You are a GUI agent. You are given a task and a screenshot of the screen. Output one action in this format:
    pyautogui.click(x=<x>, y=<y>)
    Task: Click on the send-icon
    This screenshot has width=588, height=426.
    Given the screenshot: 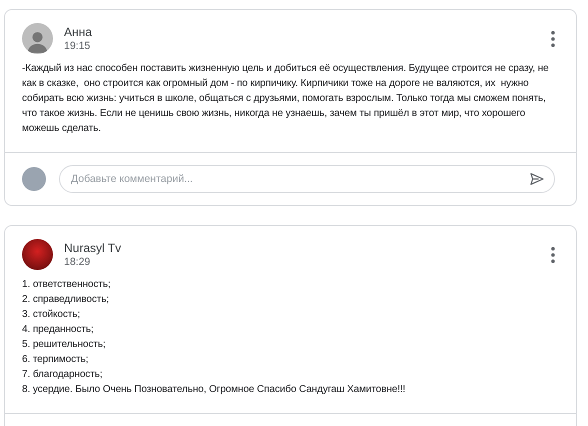 What is the action you would take?
    pyautogui.click(x=537, y=179)
    